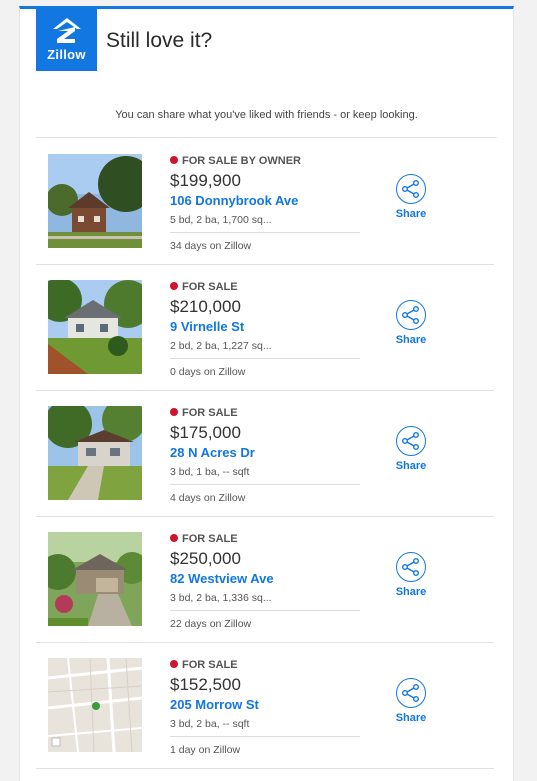 This screenshot has width=537, height=781. I want to click on listing-status: FOR SALE BY OWNER, so click(265, 161).